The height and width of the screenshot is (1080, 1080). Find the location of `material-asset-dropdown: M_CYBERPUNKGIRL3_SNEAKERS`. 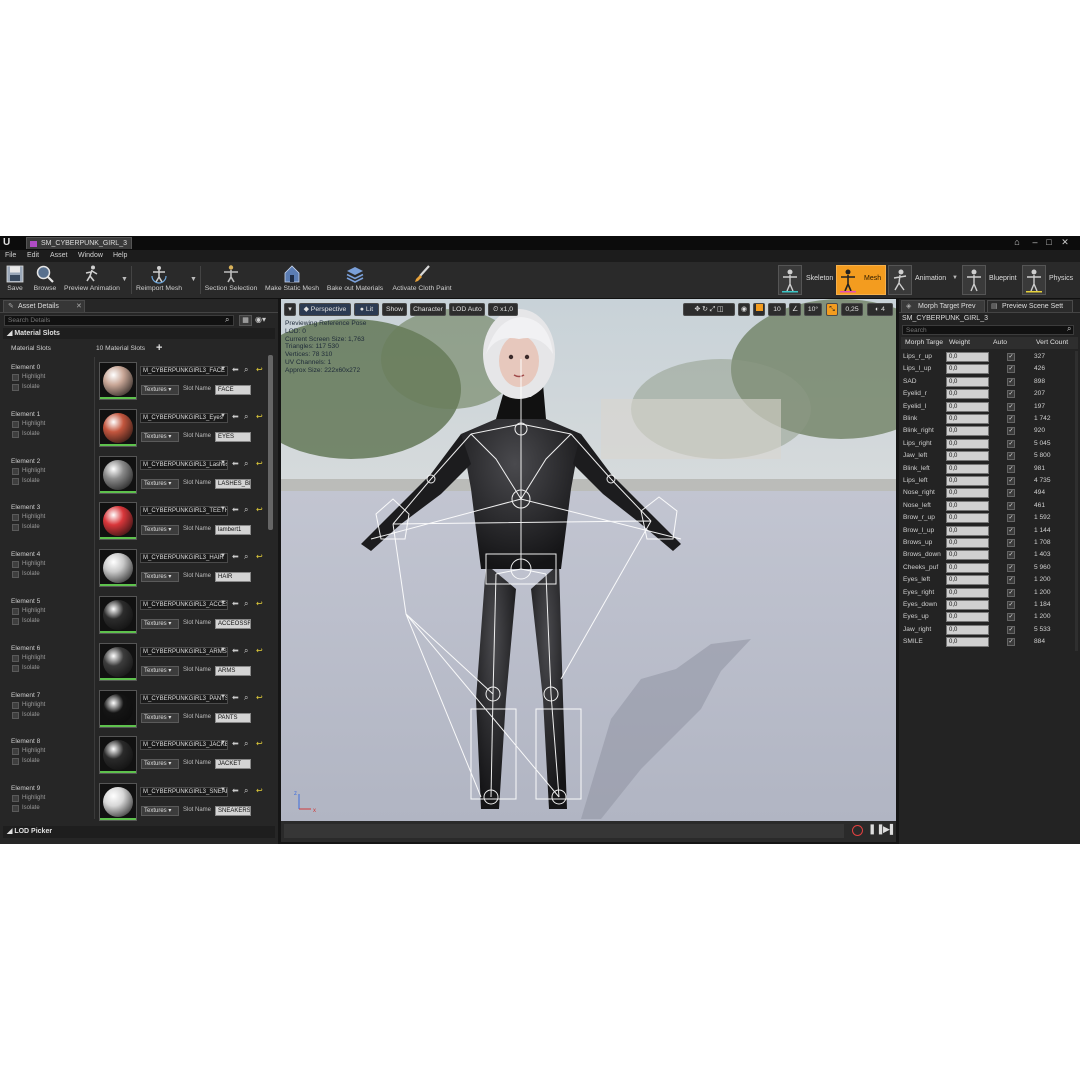

material-asset-dropdown: M_CYBERPUNKGIRL3_SNEAKERS is located at coordinates (184, 792).